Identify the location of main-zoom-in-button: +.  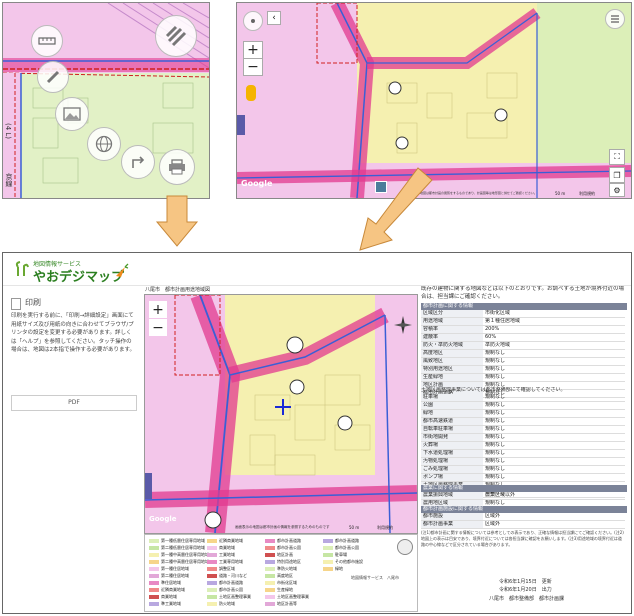
(158, 309).